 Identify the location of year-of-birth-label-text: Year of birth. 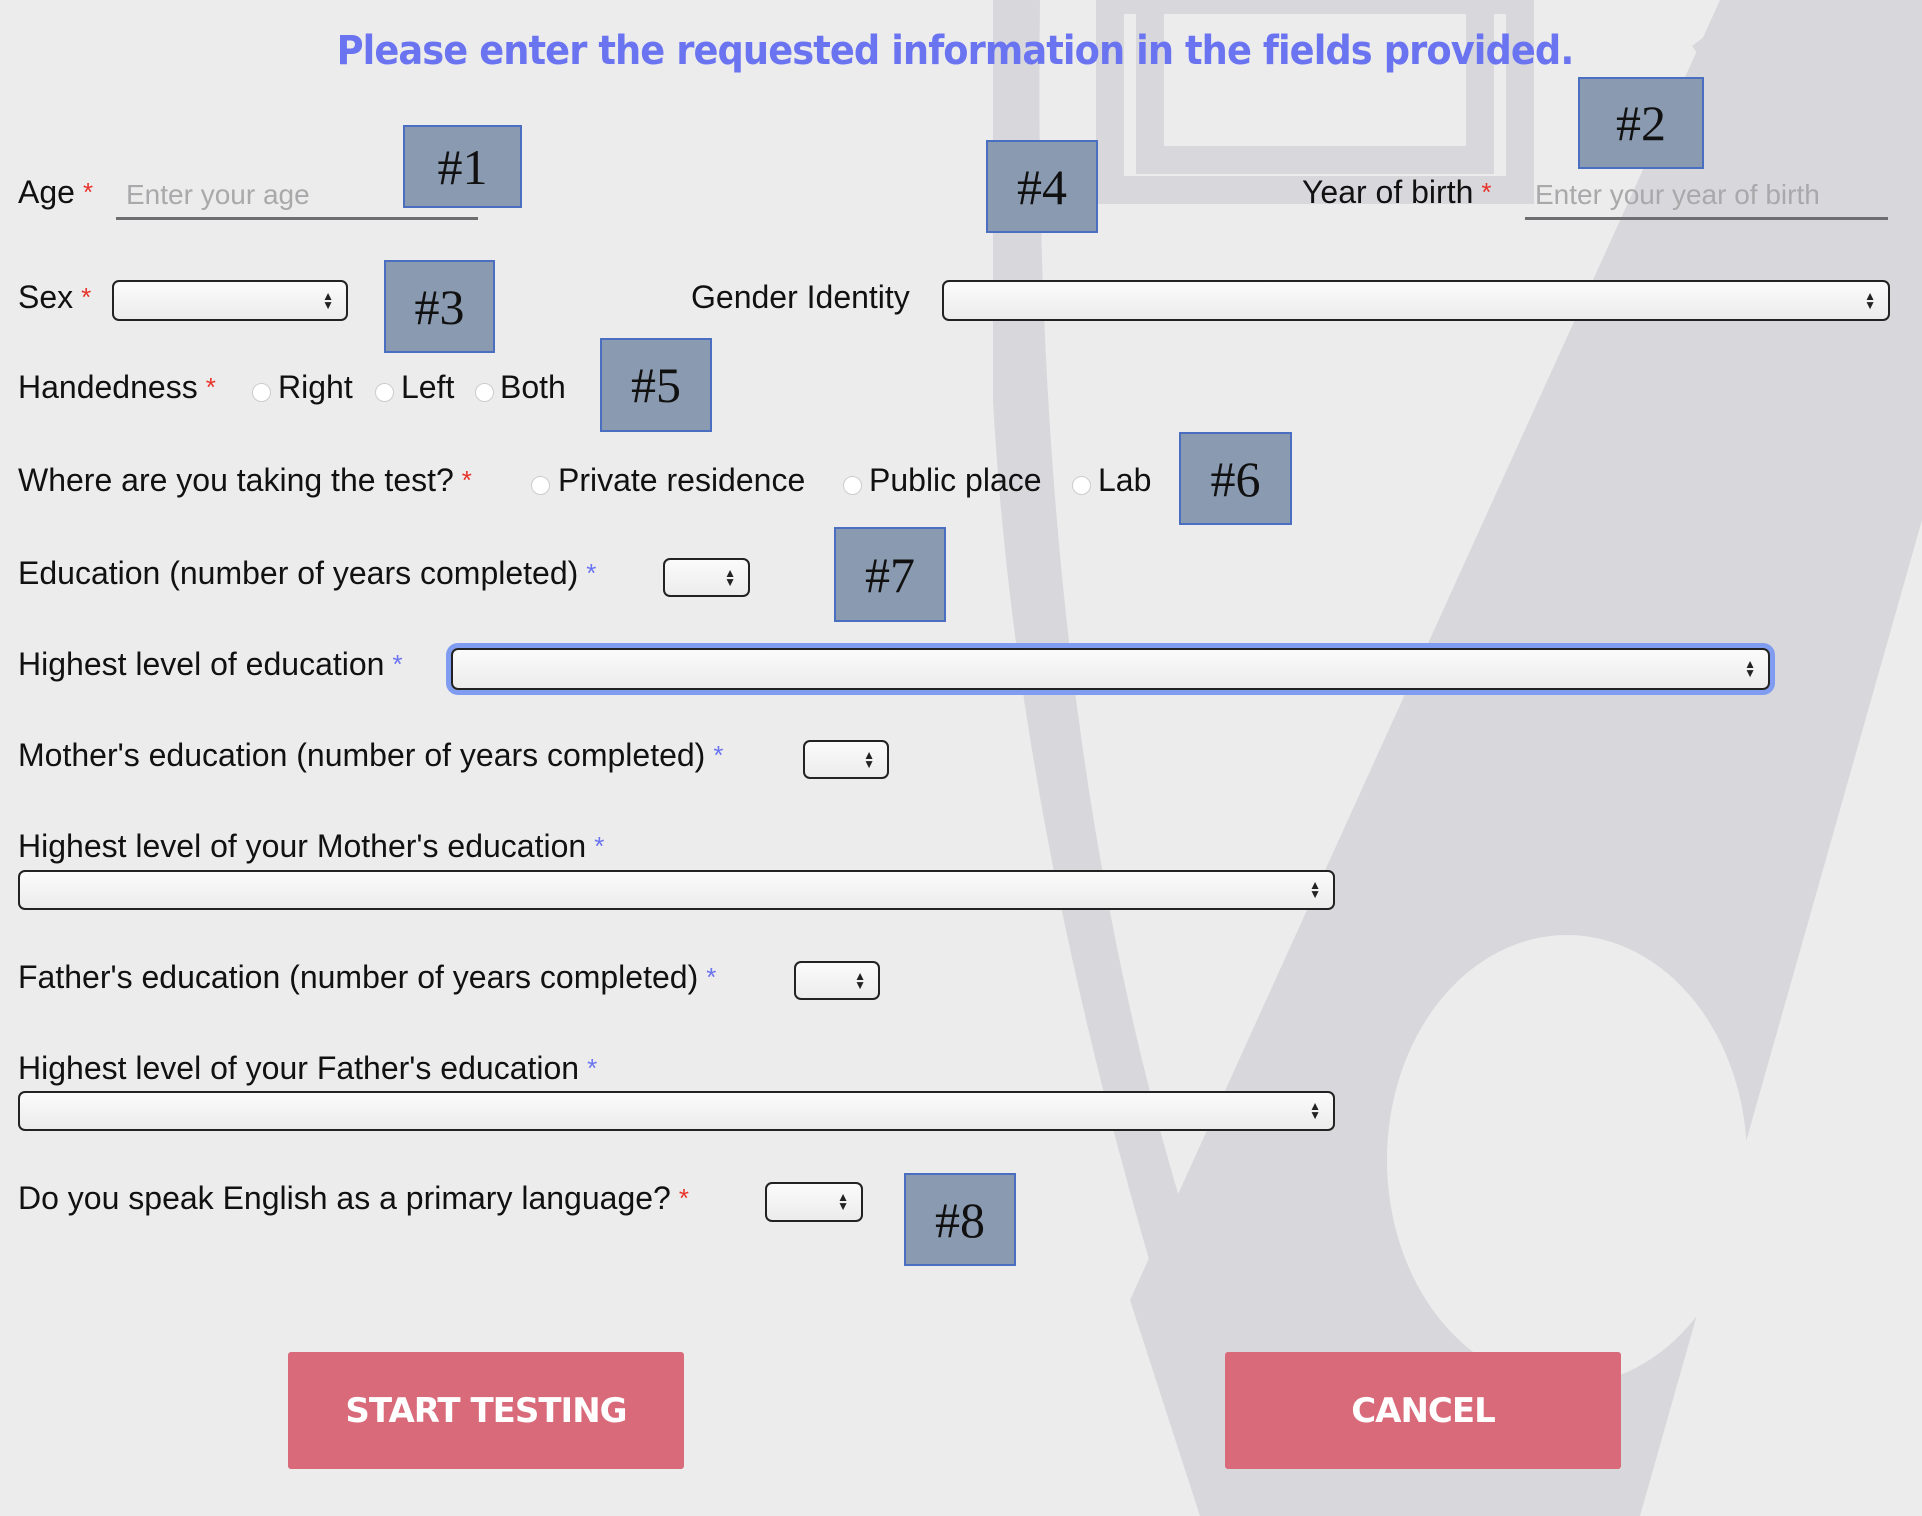
(1388, 192).